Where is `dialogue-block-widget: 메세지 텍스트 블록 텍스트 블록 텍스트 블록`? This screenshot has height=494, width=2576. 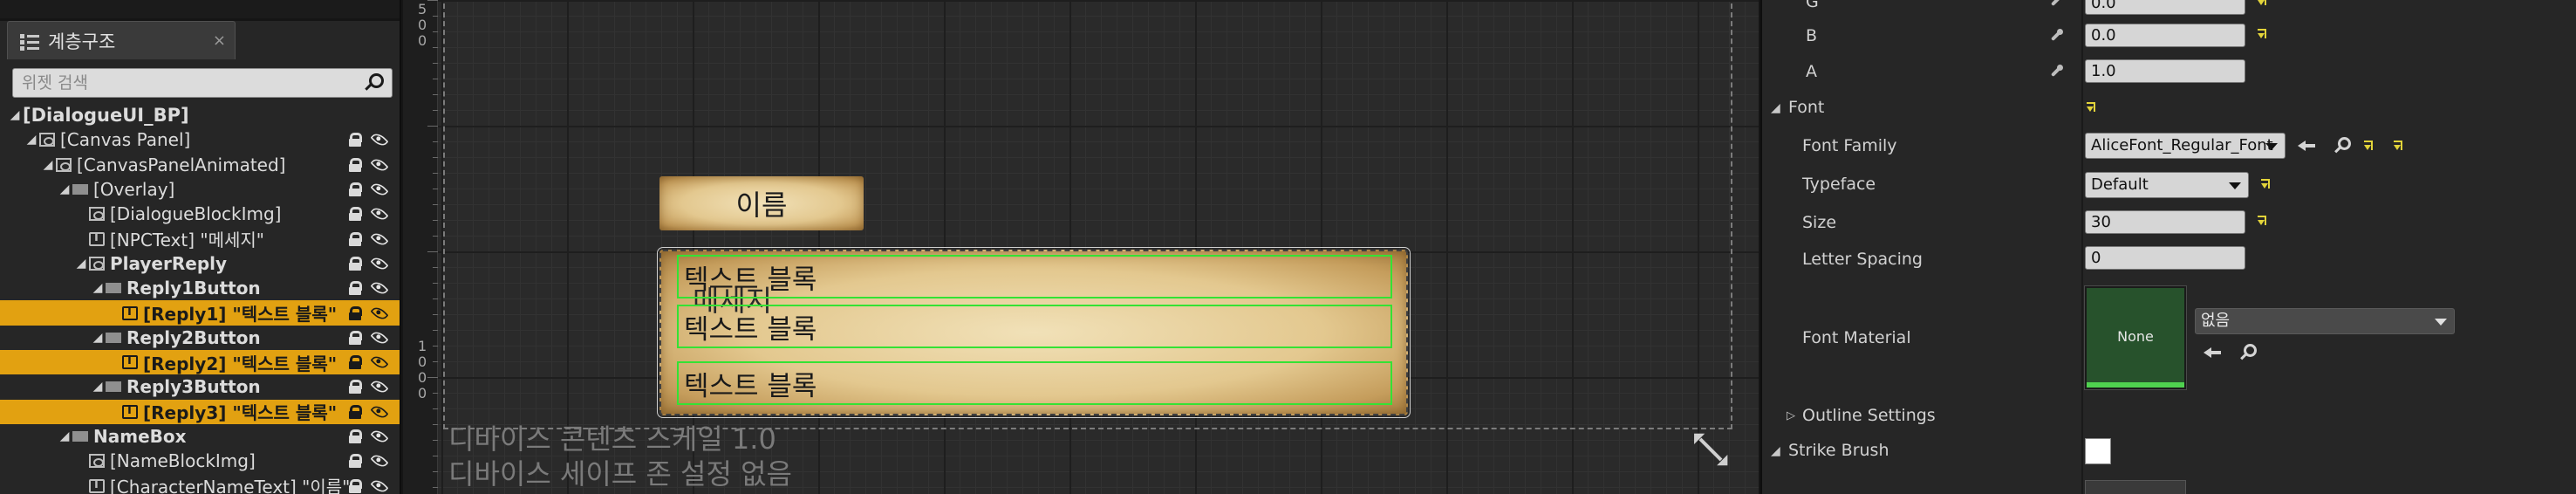
dialogue-block-widget: 메세지 텍스트 블록 텍스트 블록 텍스트 블록 is located at coordinates (1034, 332).